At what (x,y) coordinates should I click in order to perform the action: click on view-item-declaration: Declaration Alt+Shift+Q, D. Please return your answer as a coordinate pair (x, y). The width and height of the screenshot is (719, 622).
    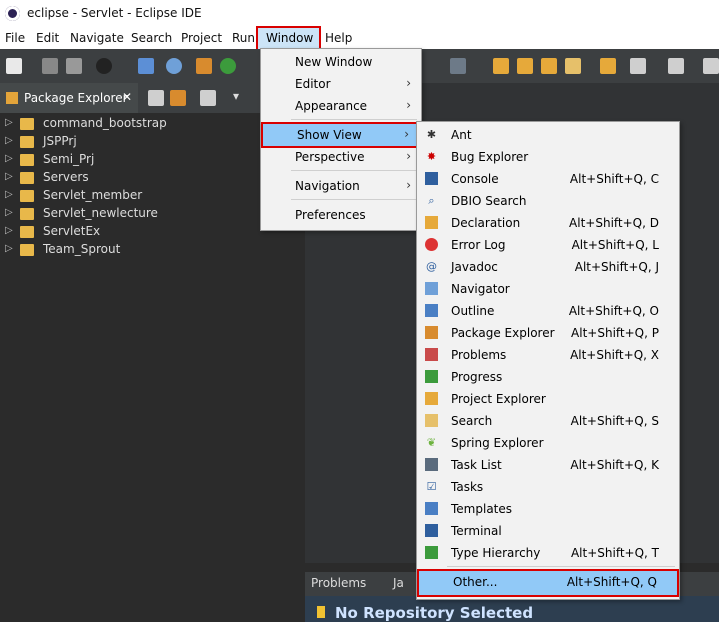
    Looking at the image, I should click on (548, 223).